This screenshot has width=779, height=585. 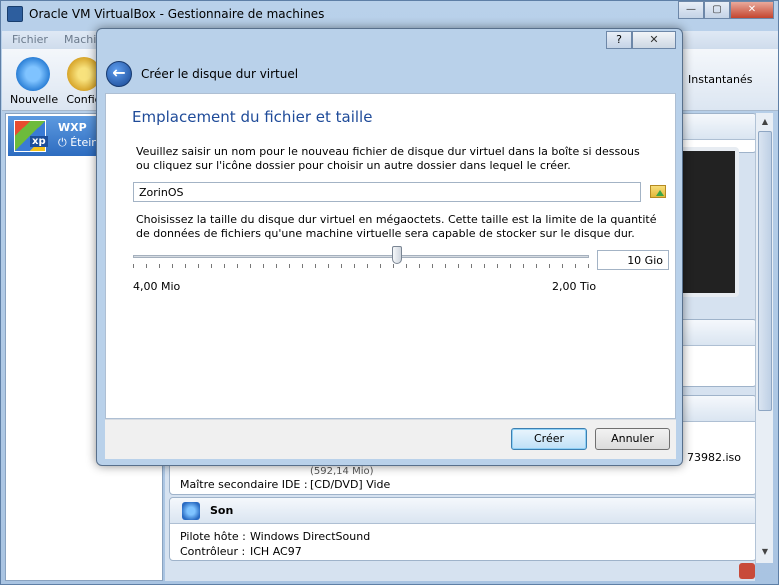 What do you see at coordinates (342, 471) in the screenshot?
I see `storage-size-text: (592,14 Mio)` at bounding box center [342, 471].